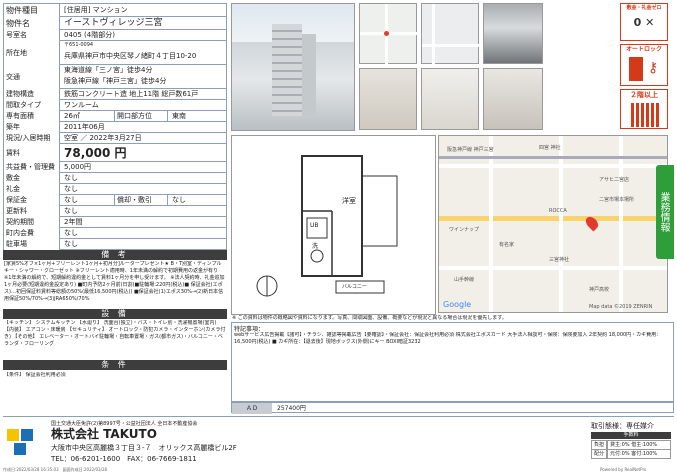 Image resolution: width=677 pixels, height=474 pixels. Describe the element at coordinates (327, 226) in the screenshot. I see `floor-plan-drawing` at that location.